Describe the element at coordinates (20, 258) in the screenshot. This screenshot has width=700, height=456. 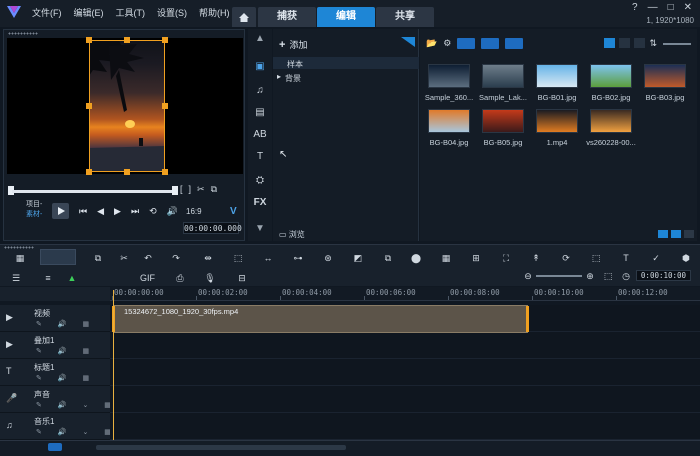
I see `storyboard-view-icon: ▦` at that location.